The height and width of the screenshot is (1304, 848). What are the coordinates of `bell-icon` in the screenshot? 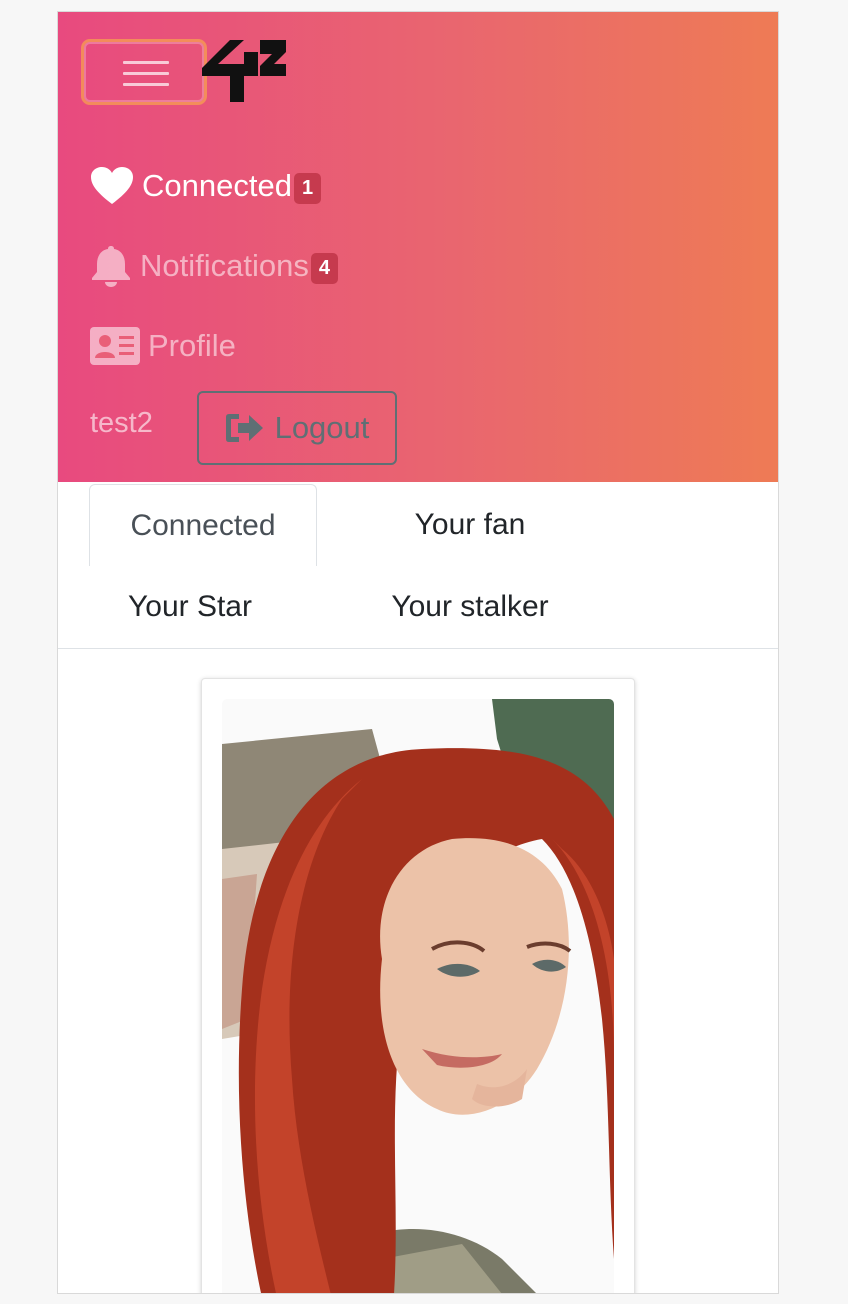 It's located at (111, 266).